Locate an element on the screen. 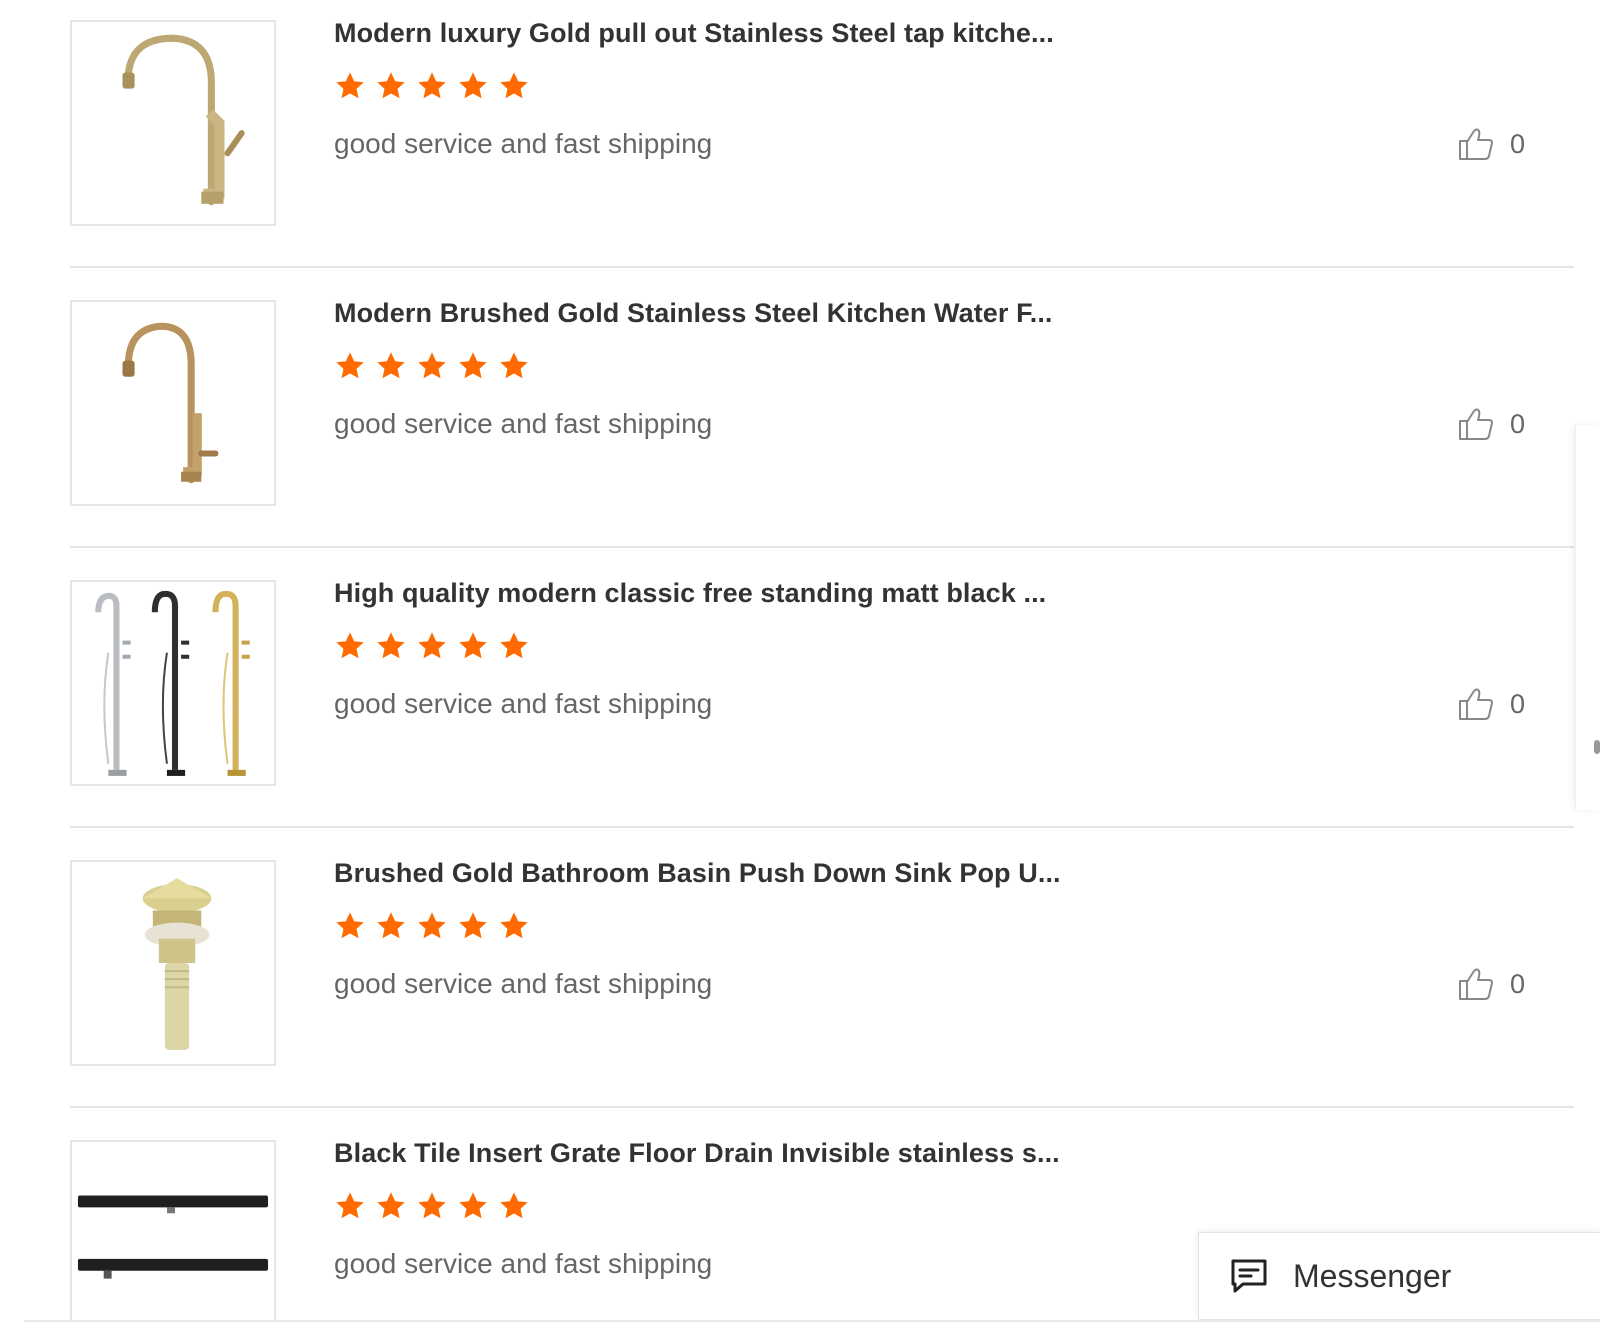 Image resolution: width=1600 pixels, height=1322 pixels. floor-drain-image is located at coordinates (173, 1232).